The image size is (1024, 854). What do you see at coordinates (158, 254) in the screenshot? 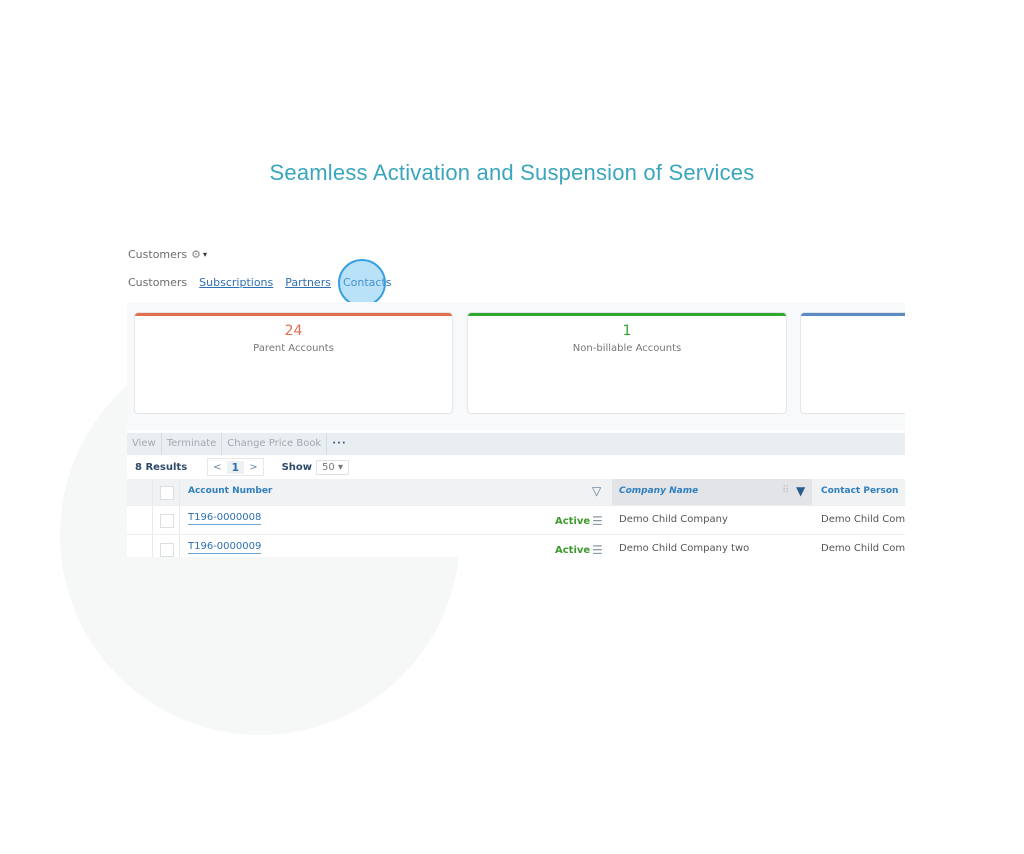
I see `breadcrumb-title: Customers` at bounding box center [158, 254].